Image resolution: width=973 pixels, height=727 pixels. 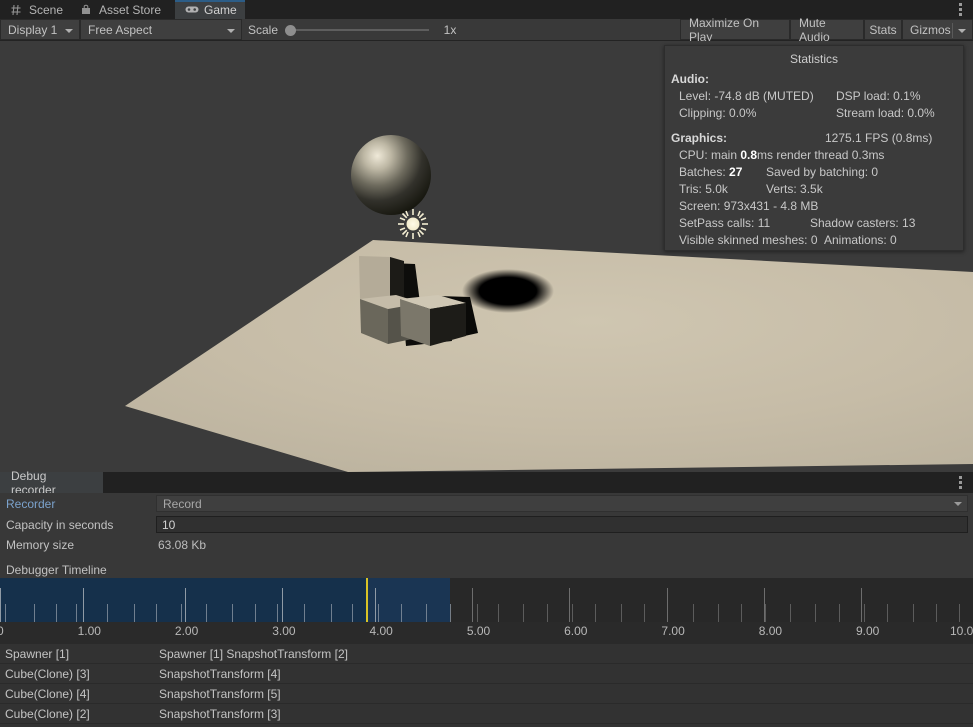 I want to click on object-name-cell: Cube(Clone) [3], so click(x=47, y=674).